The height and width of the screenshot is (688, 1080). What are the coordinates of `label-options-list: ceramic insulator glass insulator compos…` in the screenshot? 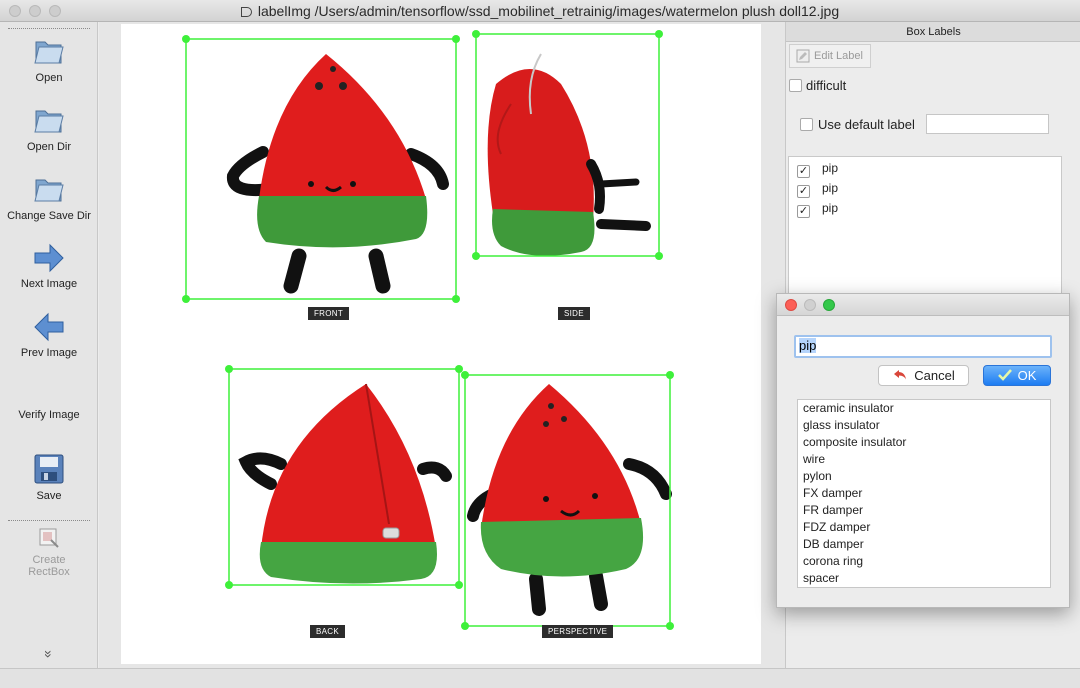 It's located at (924, 493).